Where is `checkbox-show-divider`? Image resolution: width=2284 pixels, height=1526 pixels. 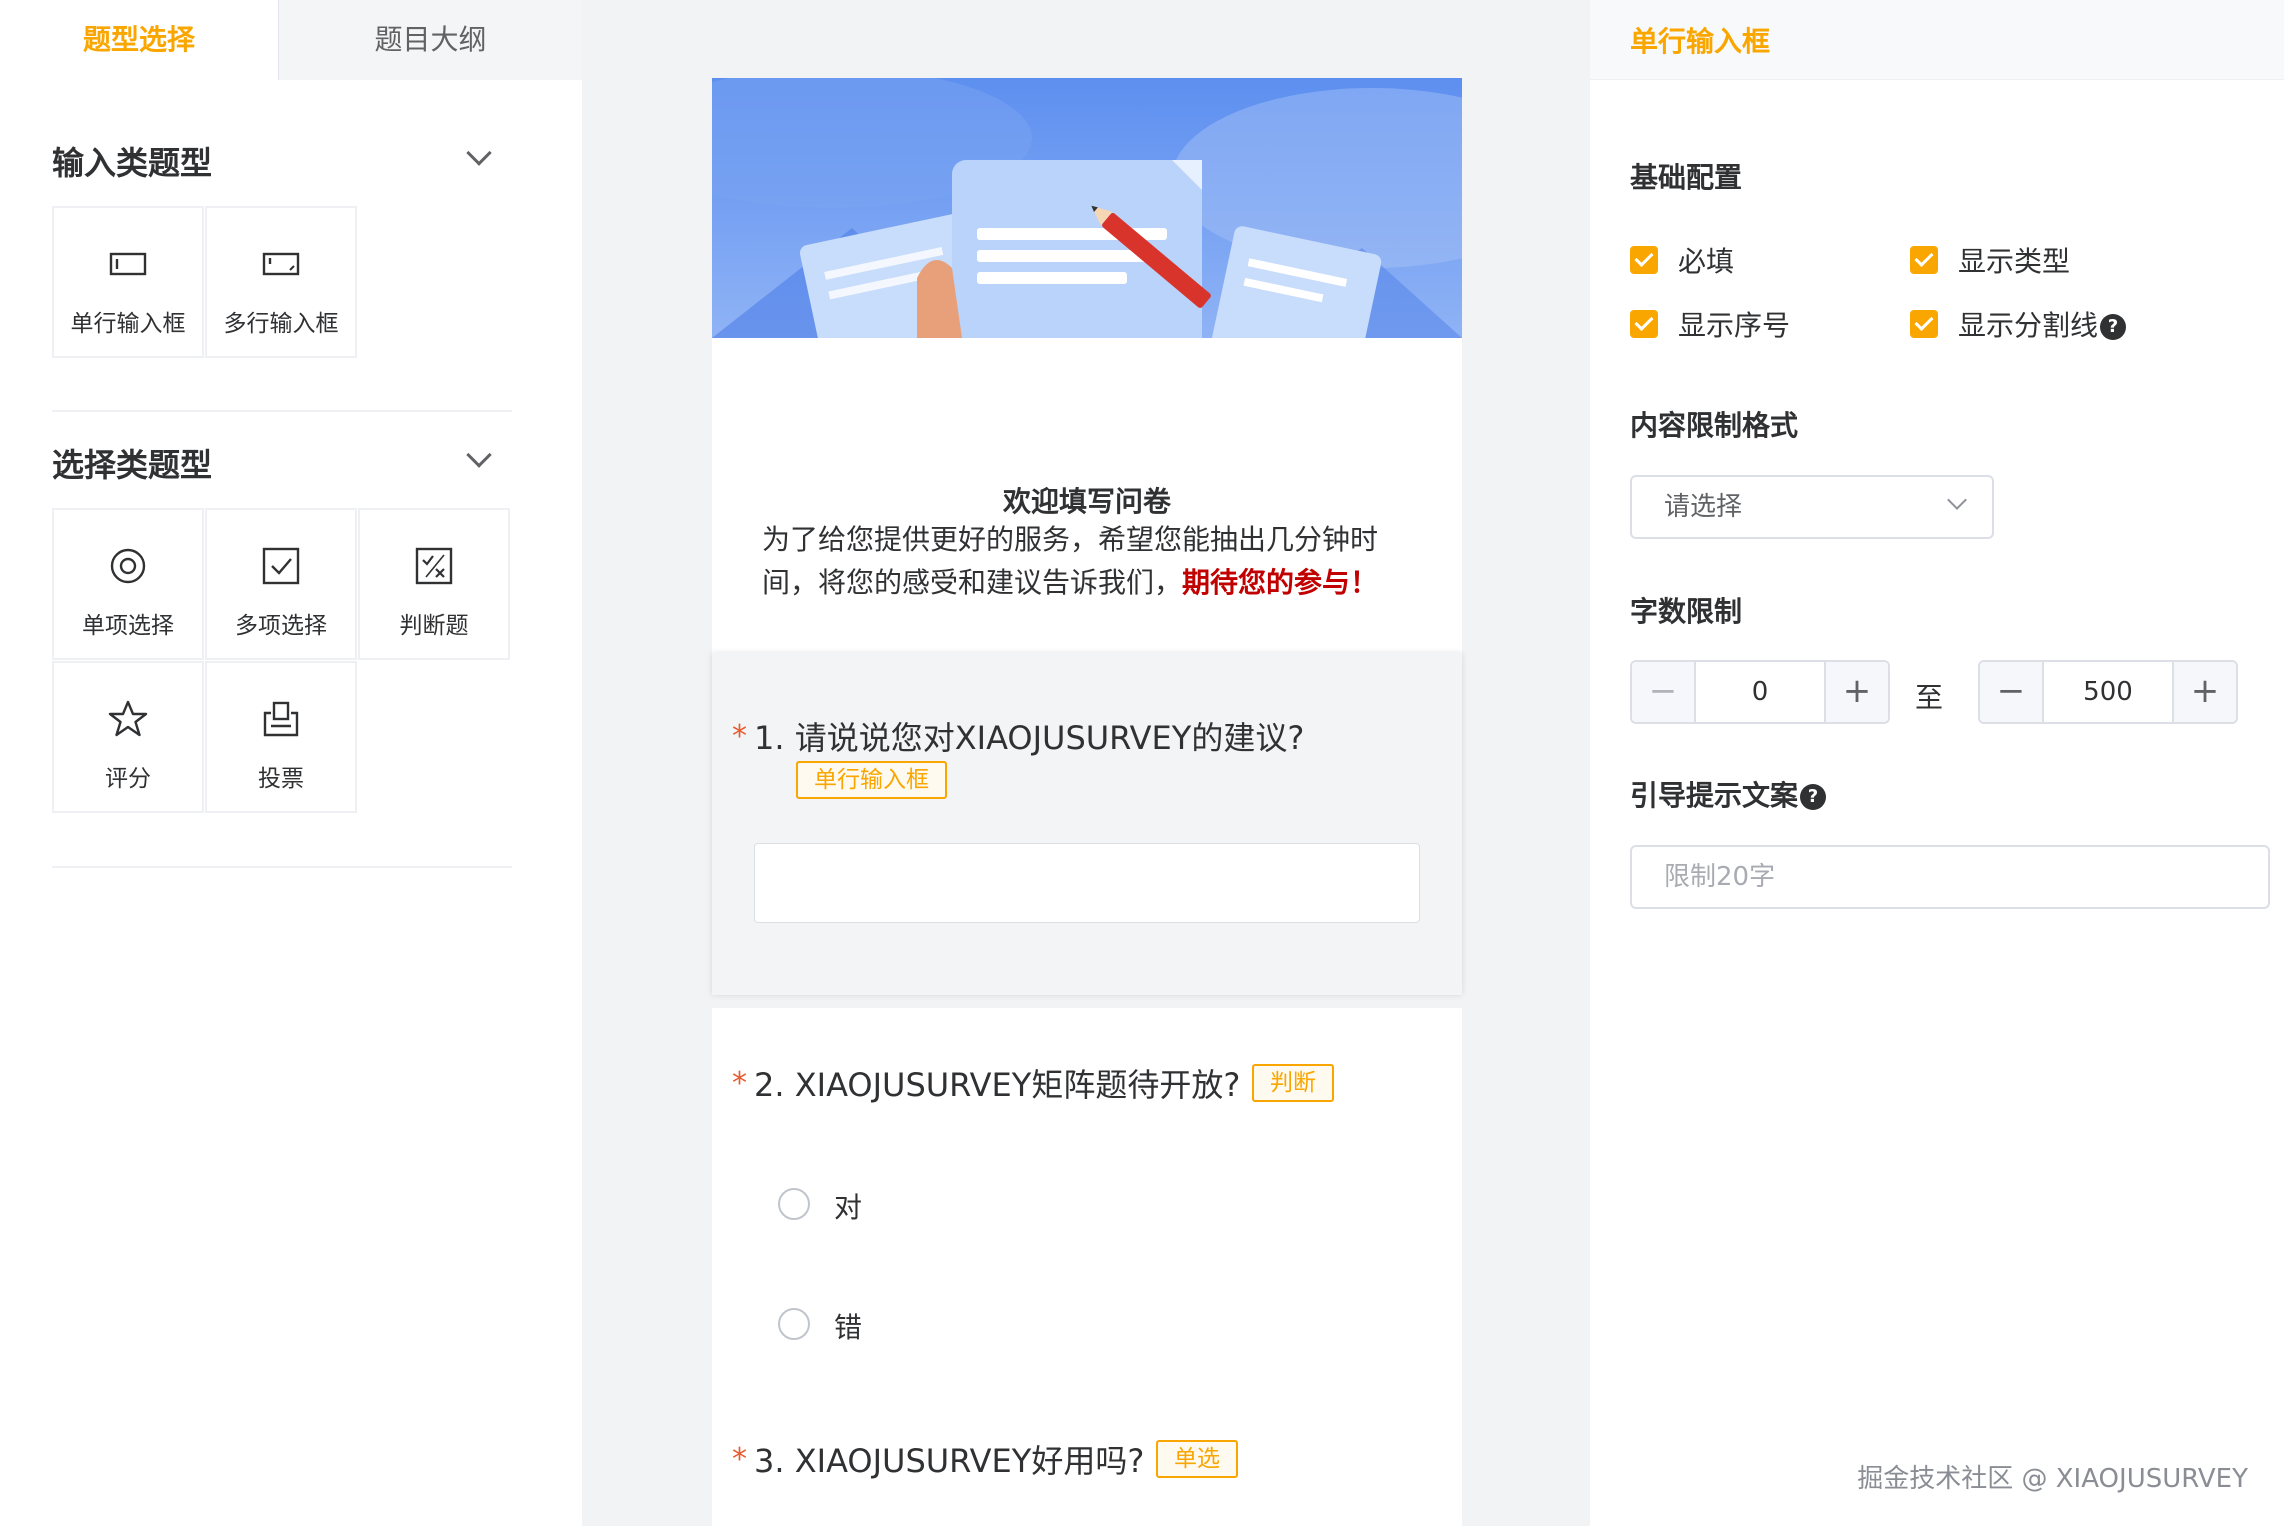 checkbox-show-divider is located at coordinates (1924, 324).